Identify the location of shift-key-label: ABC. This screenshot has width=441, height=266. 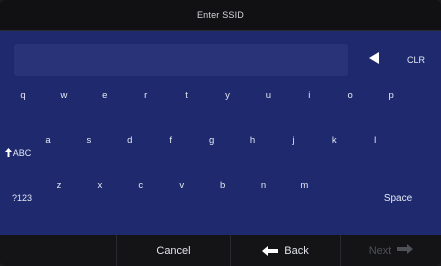
(22, 153).